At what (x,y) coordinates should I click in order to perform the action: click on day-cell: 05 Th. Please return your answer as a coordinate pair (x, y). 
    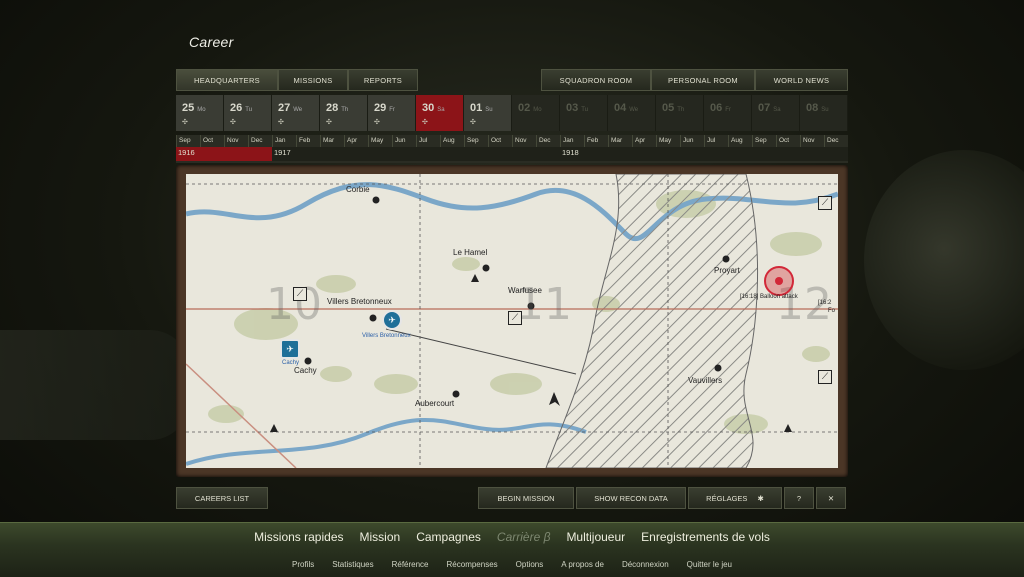
    Looking at the image, I should click on (680, 113).